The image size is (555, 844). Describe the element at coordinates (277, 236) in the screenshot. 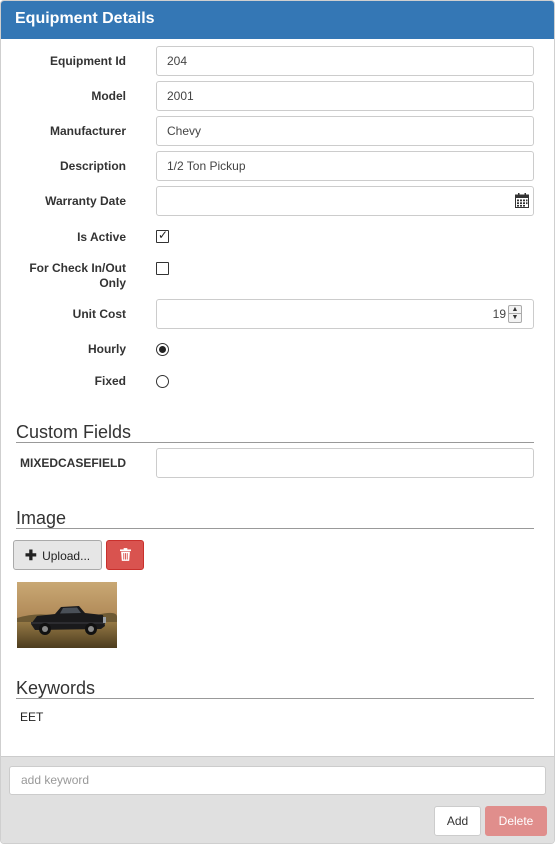

I see `is-active-row: Is Active ✓` at that location.